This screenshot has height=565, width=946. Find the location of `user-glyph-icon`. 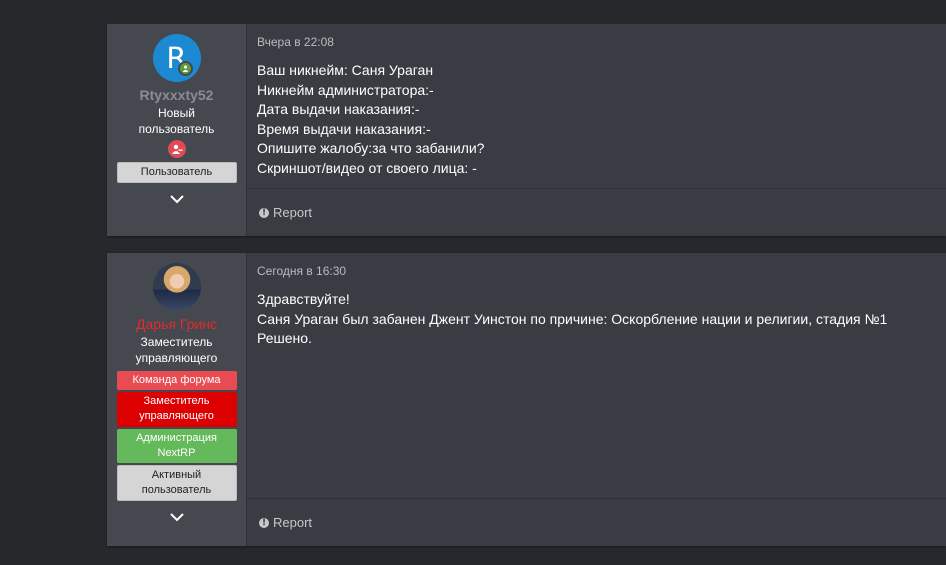

user-glyph-icon is located at coordinates (185, 68).